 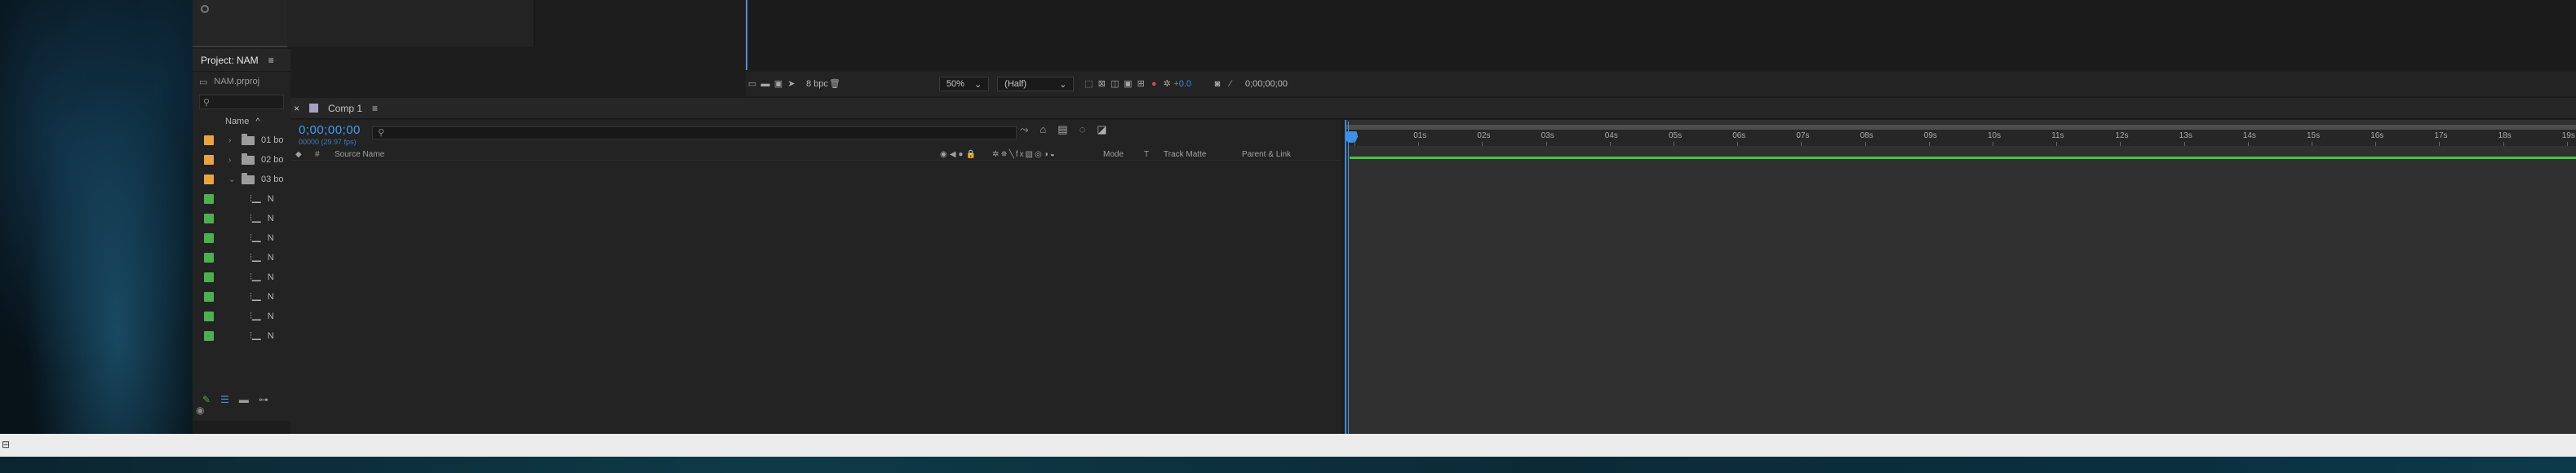 What do you see at coordinates (345, 108) in the screenshot?
I see `tab-comp-1: Comp 1` at bounding box center [345, 108].